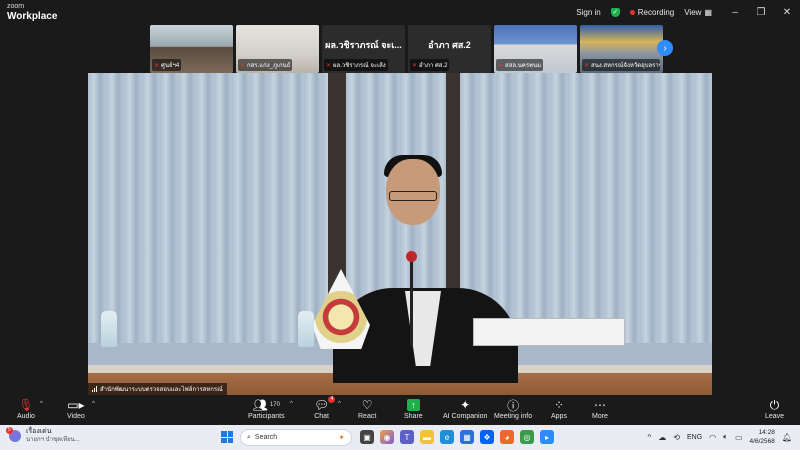 This screenshot has width=800, height=450. Describe the element at coordinates (693, 12) in the screenshot. I see `view-label: View` at that location.